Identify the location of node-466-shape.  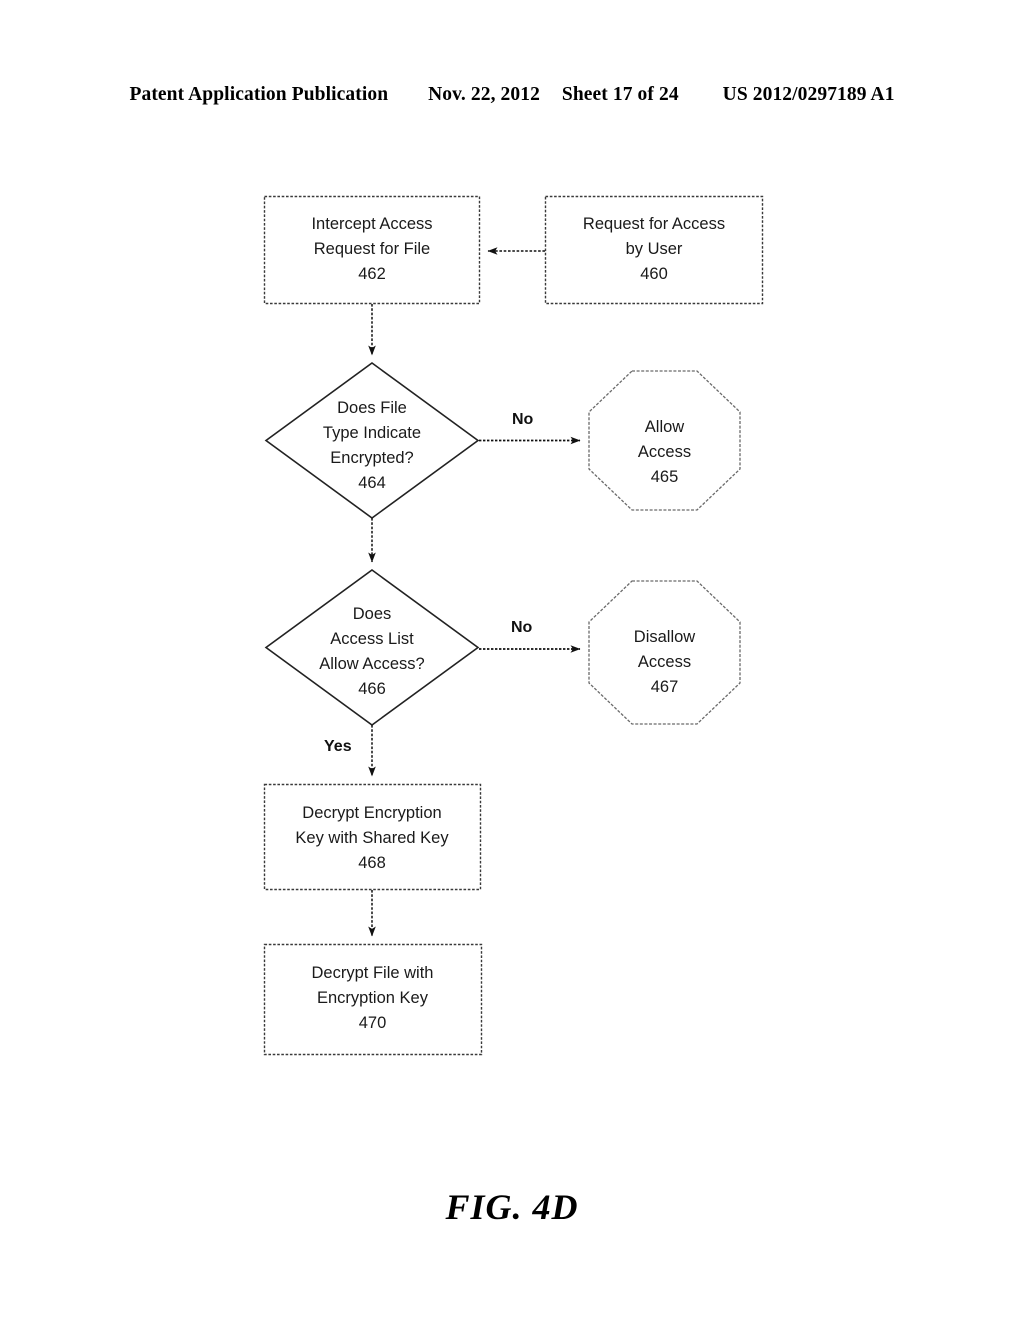
(372, 647).